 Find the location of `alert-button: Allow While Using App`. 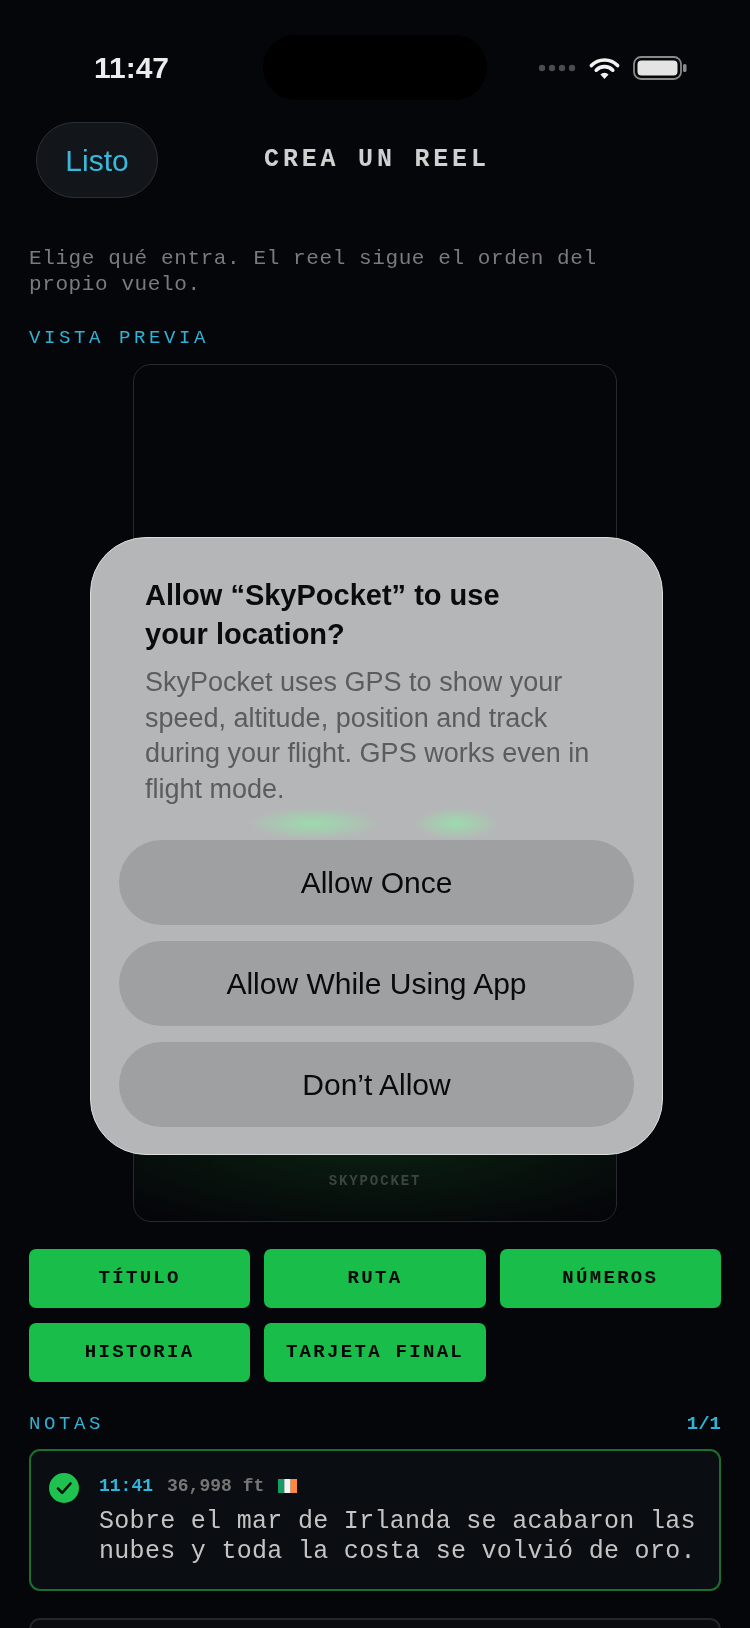

alert-button: Allow While Using App is located at coordinates (376, 983).